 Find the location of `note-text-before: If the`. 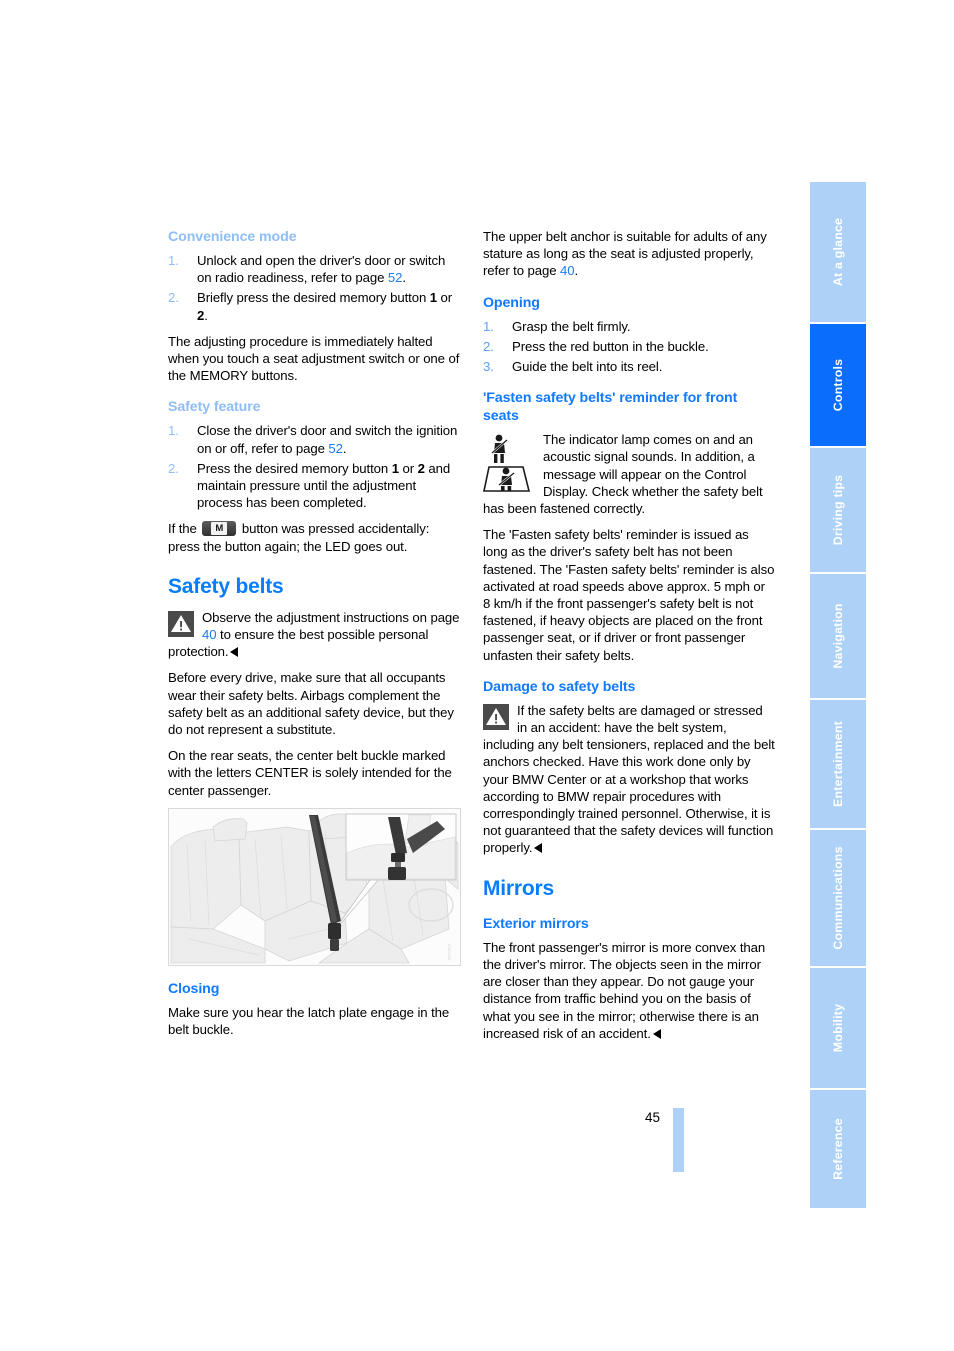

note-text-before: If the is located at coordinates (184, 529).